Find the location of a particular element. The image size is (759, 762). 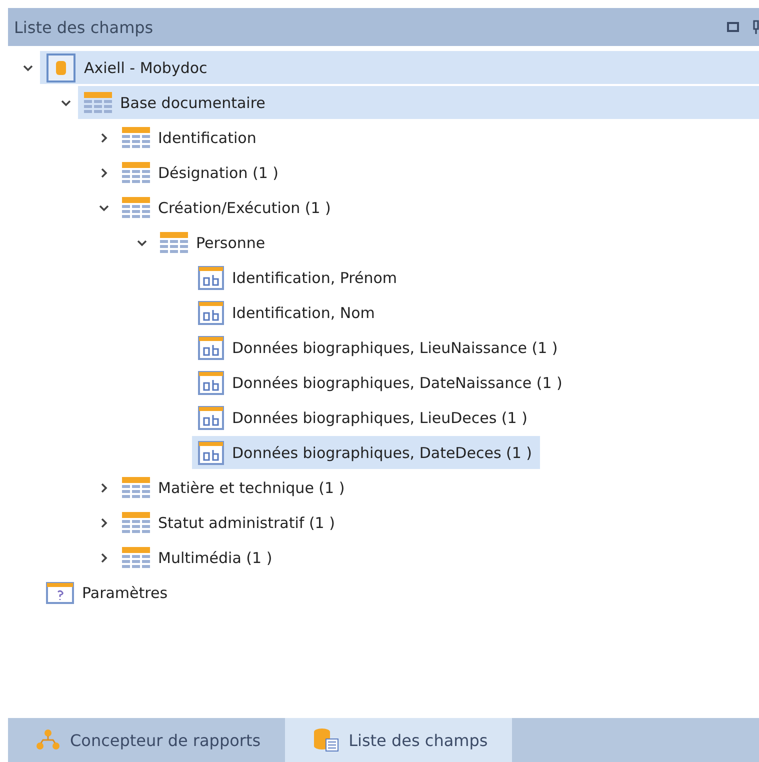

window-icon is located at coordinates (733, 27).